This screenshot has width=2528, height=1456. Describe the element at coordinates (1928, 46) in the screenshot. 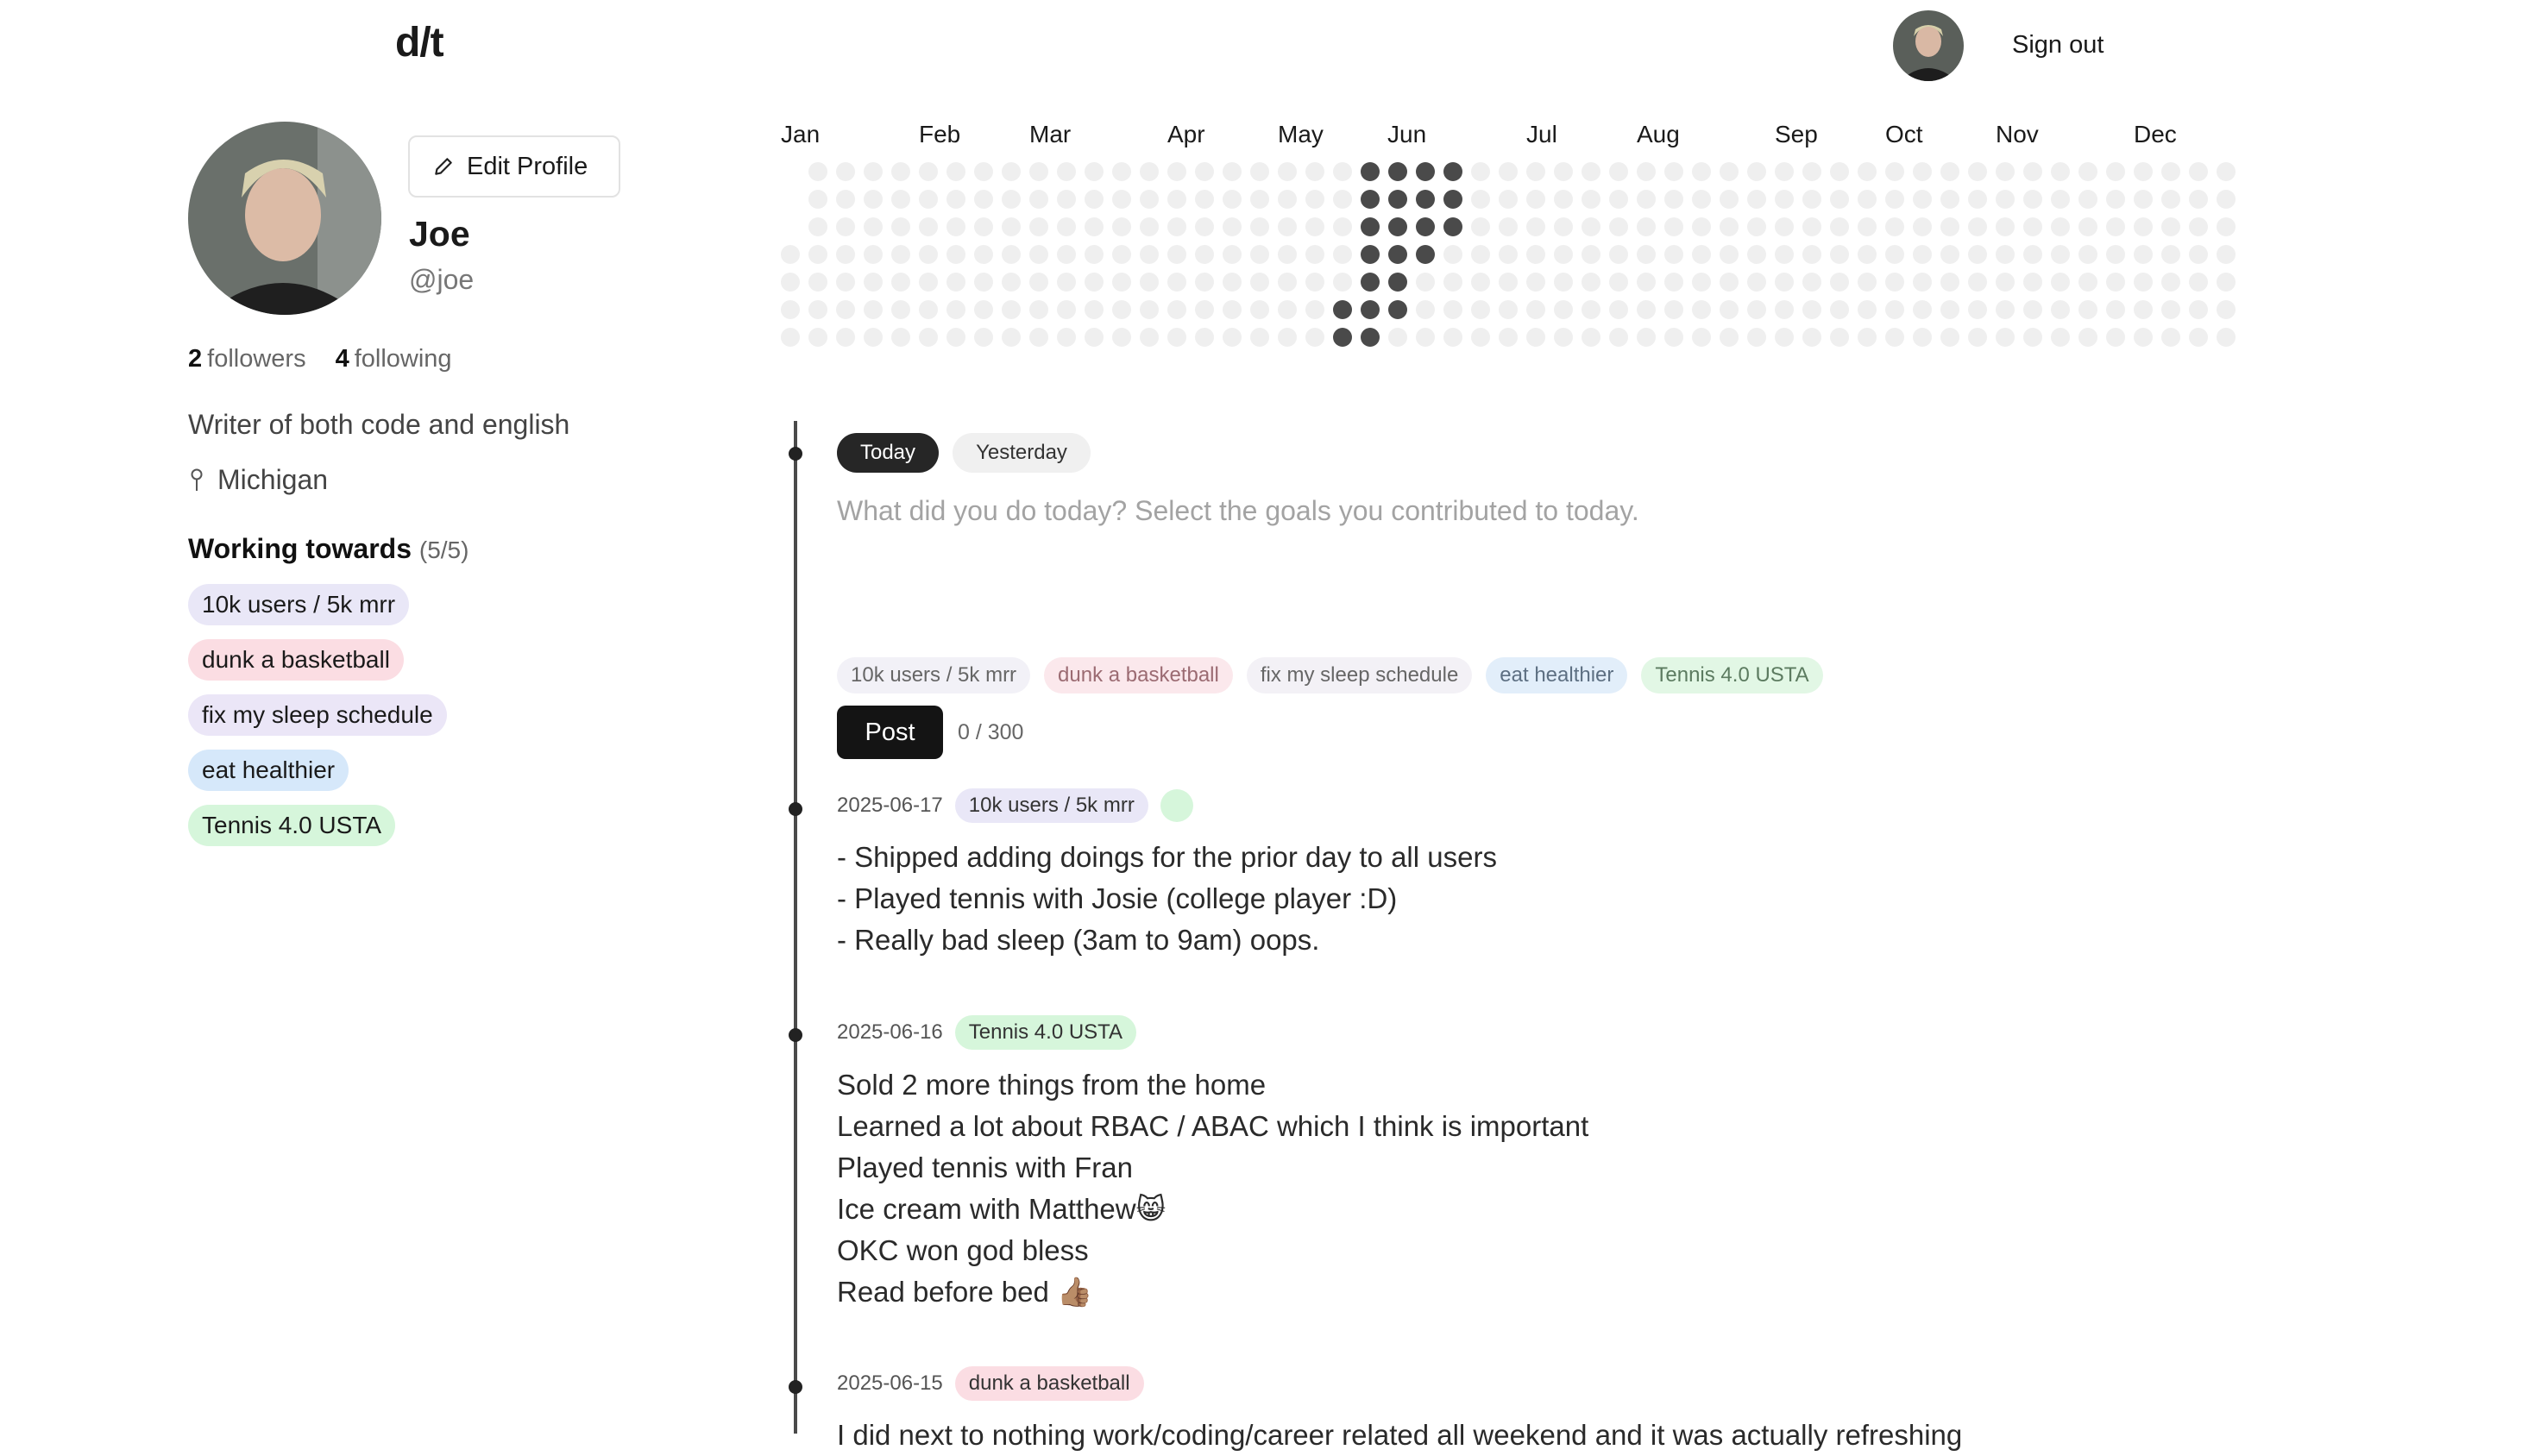

I see `header-avatar` at that location.